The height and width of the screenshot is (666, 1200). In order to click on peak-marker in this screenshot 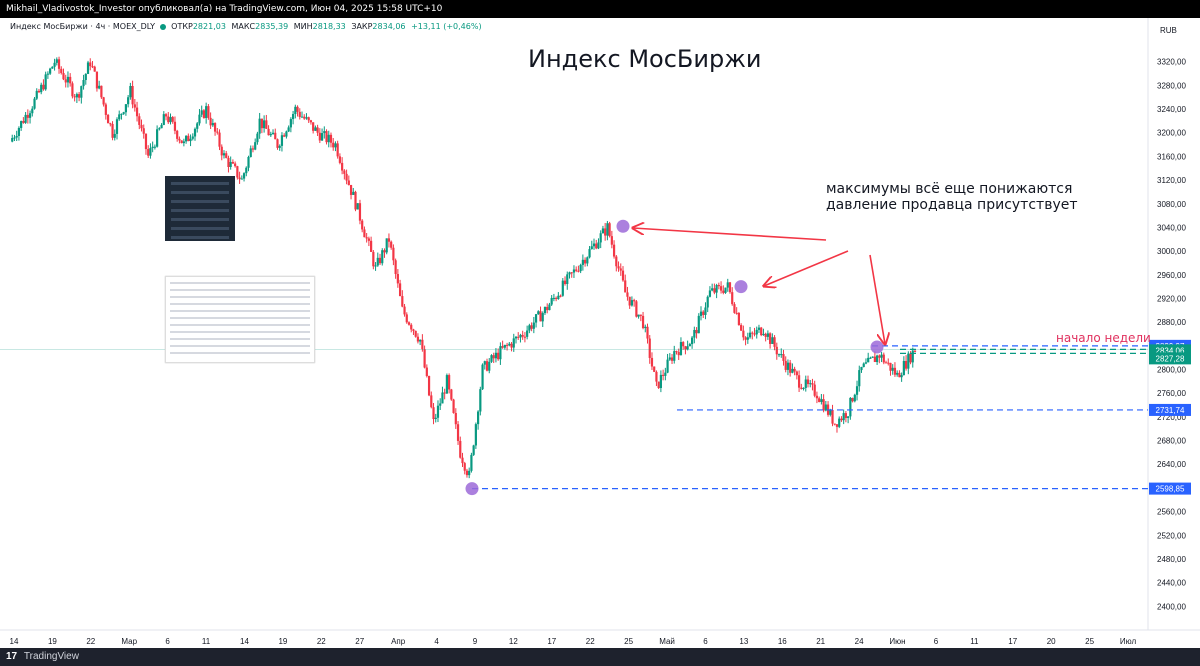, I will do `click(623, 226)`.